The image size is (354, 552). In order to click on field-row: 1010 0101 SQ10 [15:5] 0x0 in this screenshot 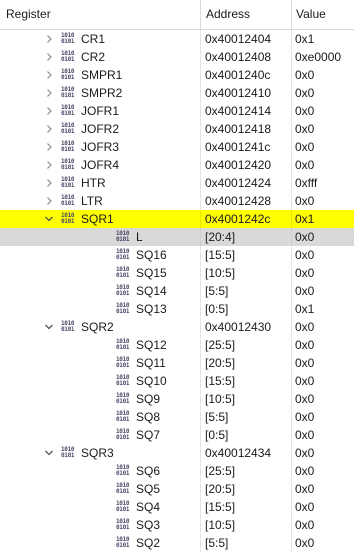, I will do `click(177, 381)`.